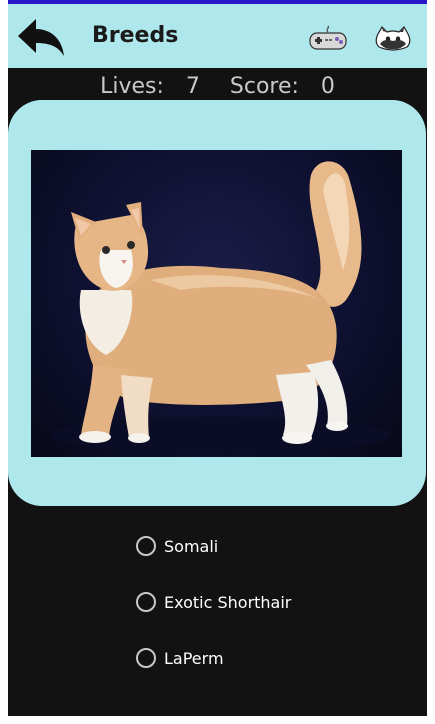 The height and width of the screenshot is (724, 435). I want to click on cat-face-icon, so click(393, 38).